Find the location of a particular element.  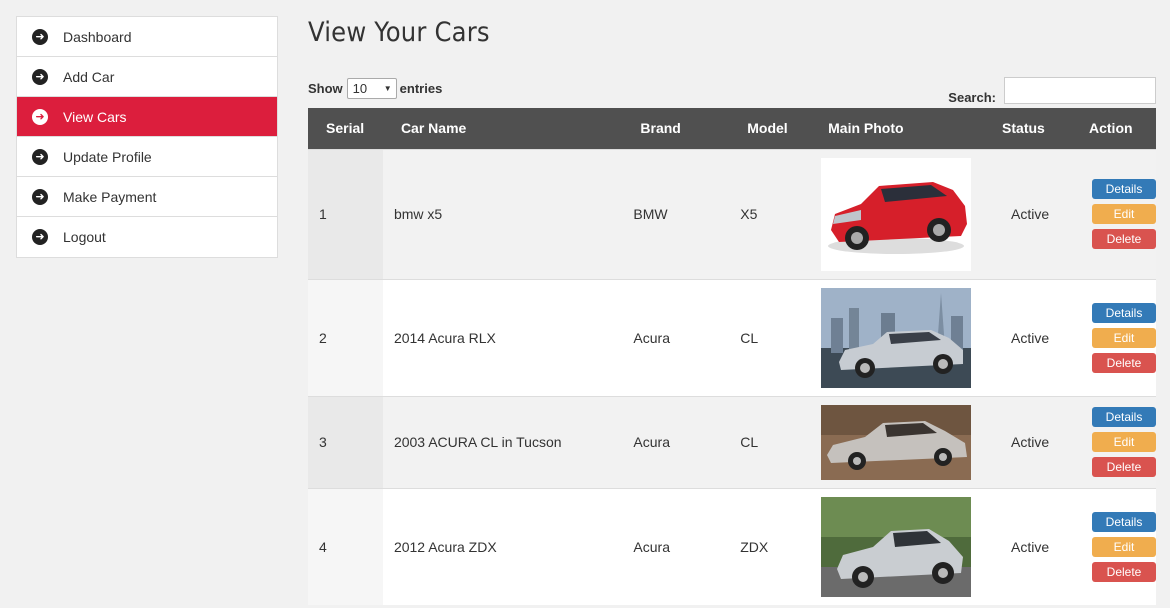

cell-car-name: 2012 Acura ZDX is located at coordinates (507, 546).